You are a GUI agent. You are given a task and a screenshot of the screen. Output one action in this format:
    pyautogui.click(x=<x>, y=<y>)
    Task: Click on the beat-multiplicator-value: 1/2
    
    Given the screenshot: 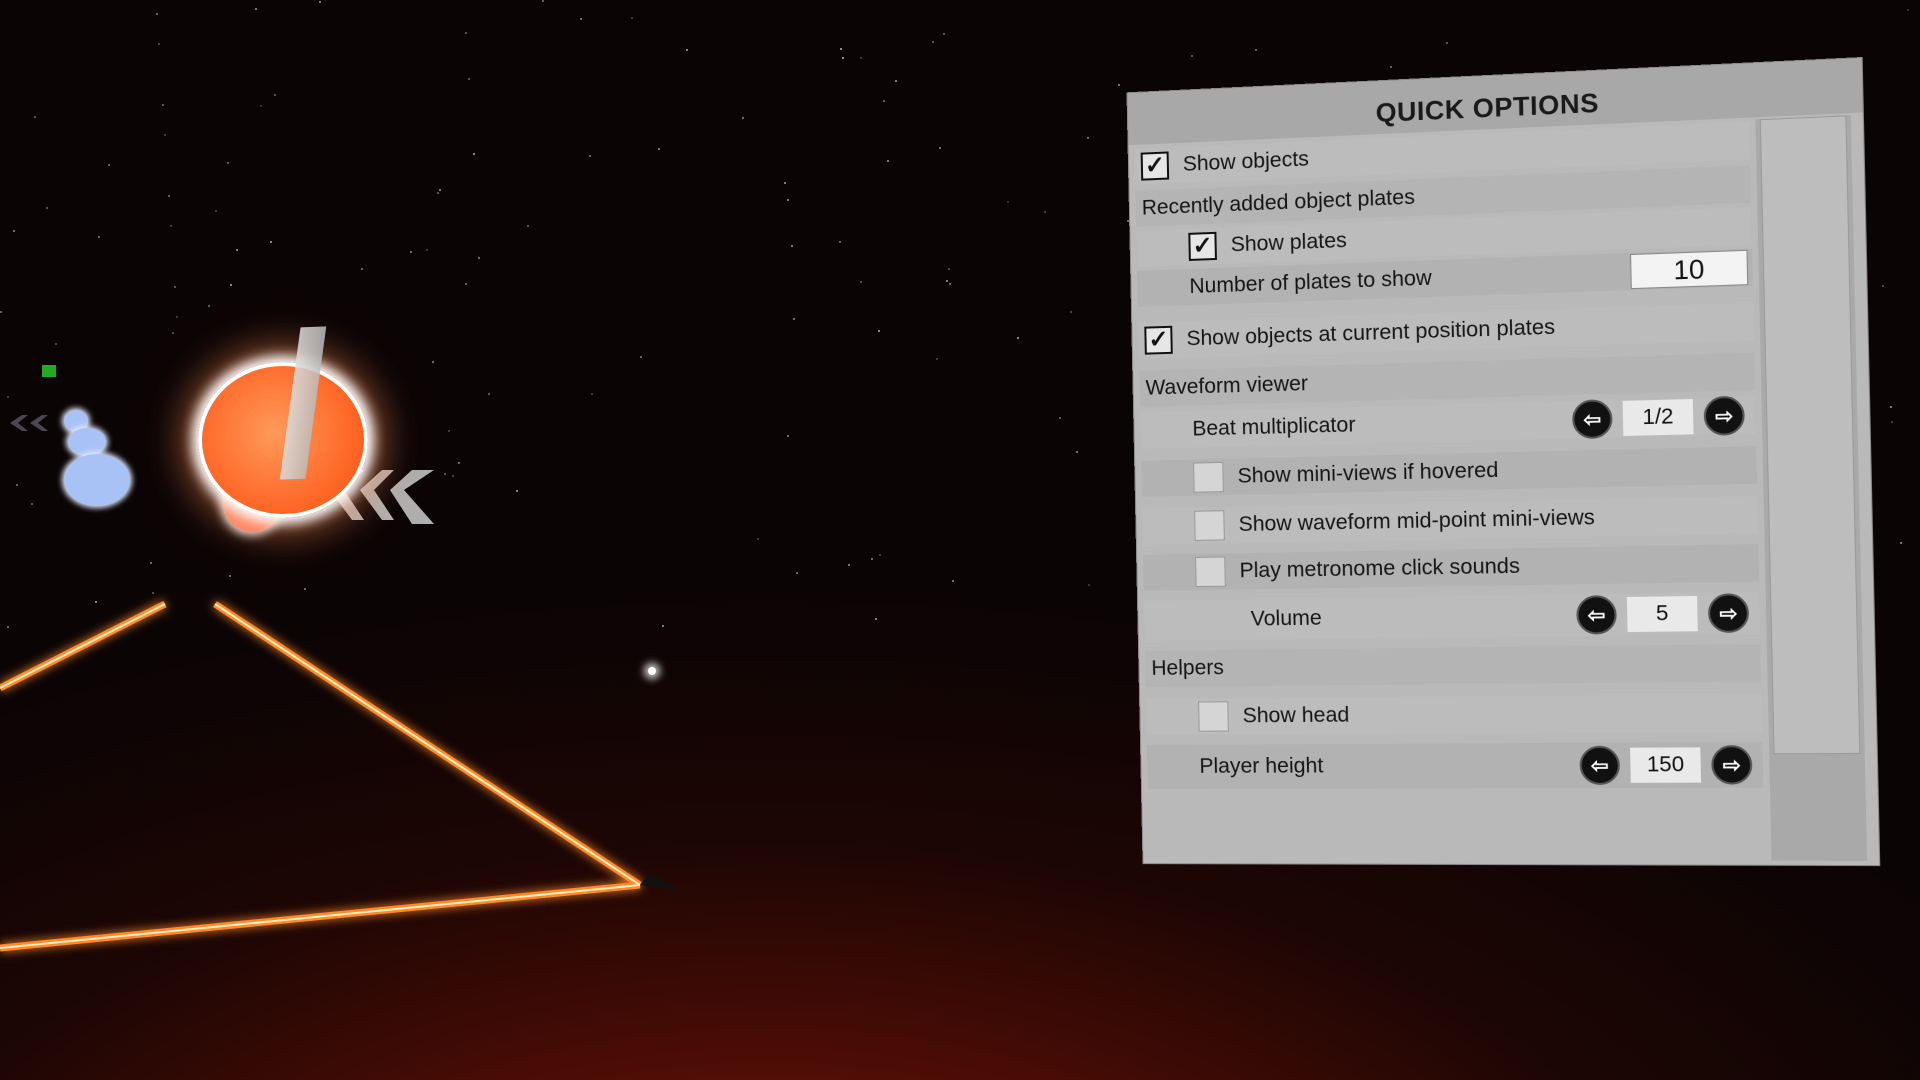 What is the action you would take?
    pyautogui.click(x=1658, y=417)
    